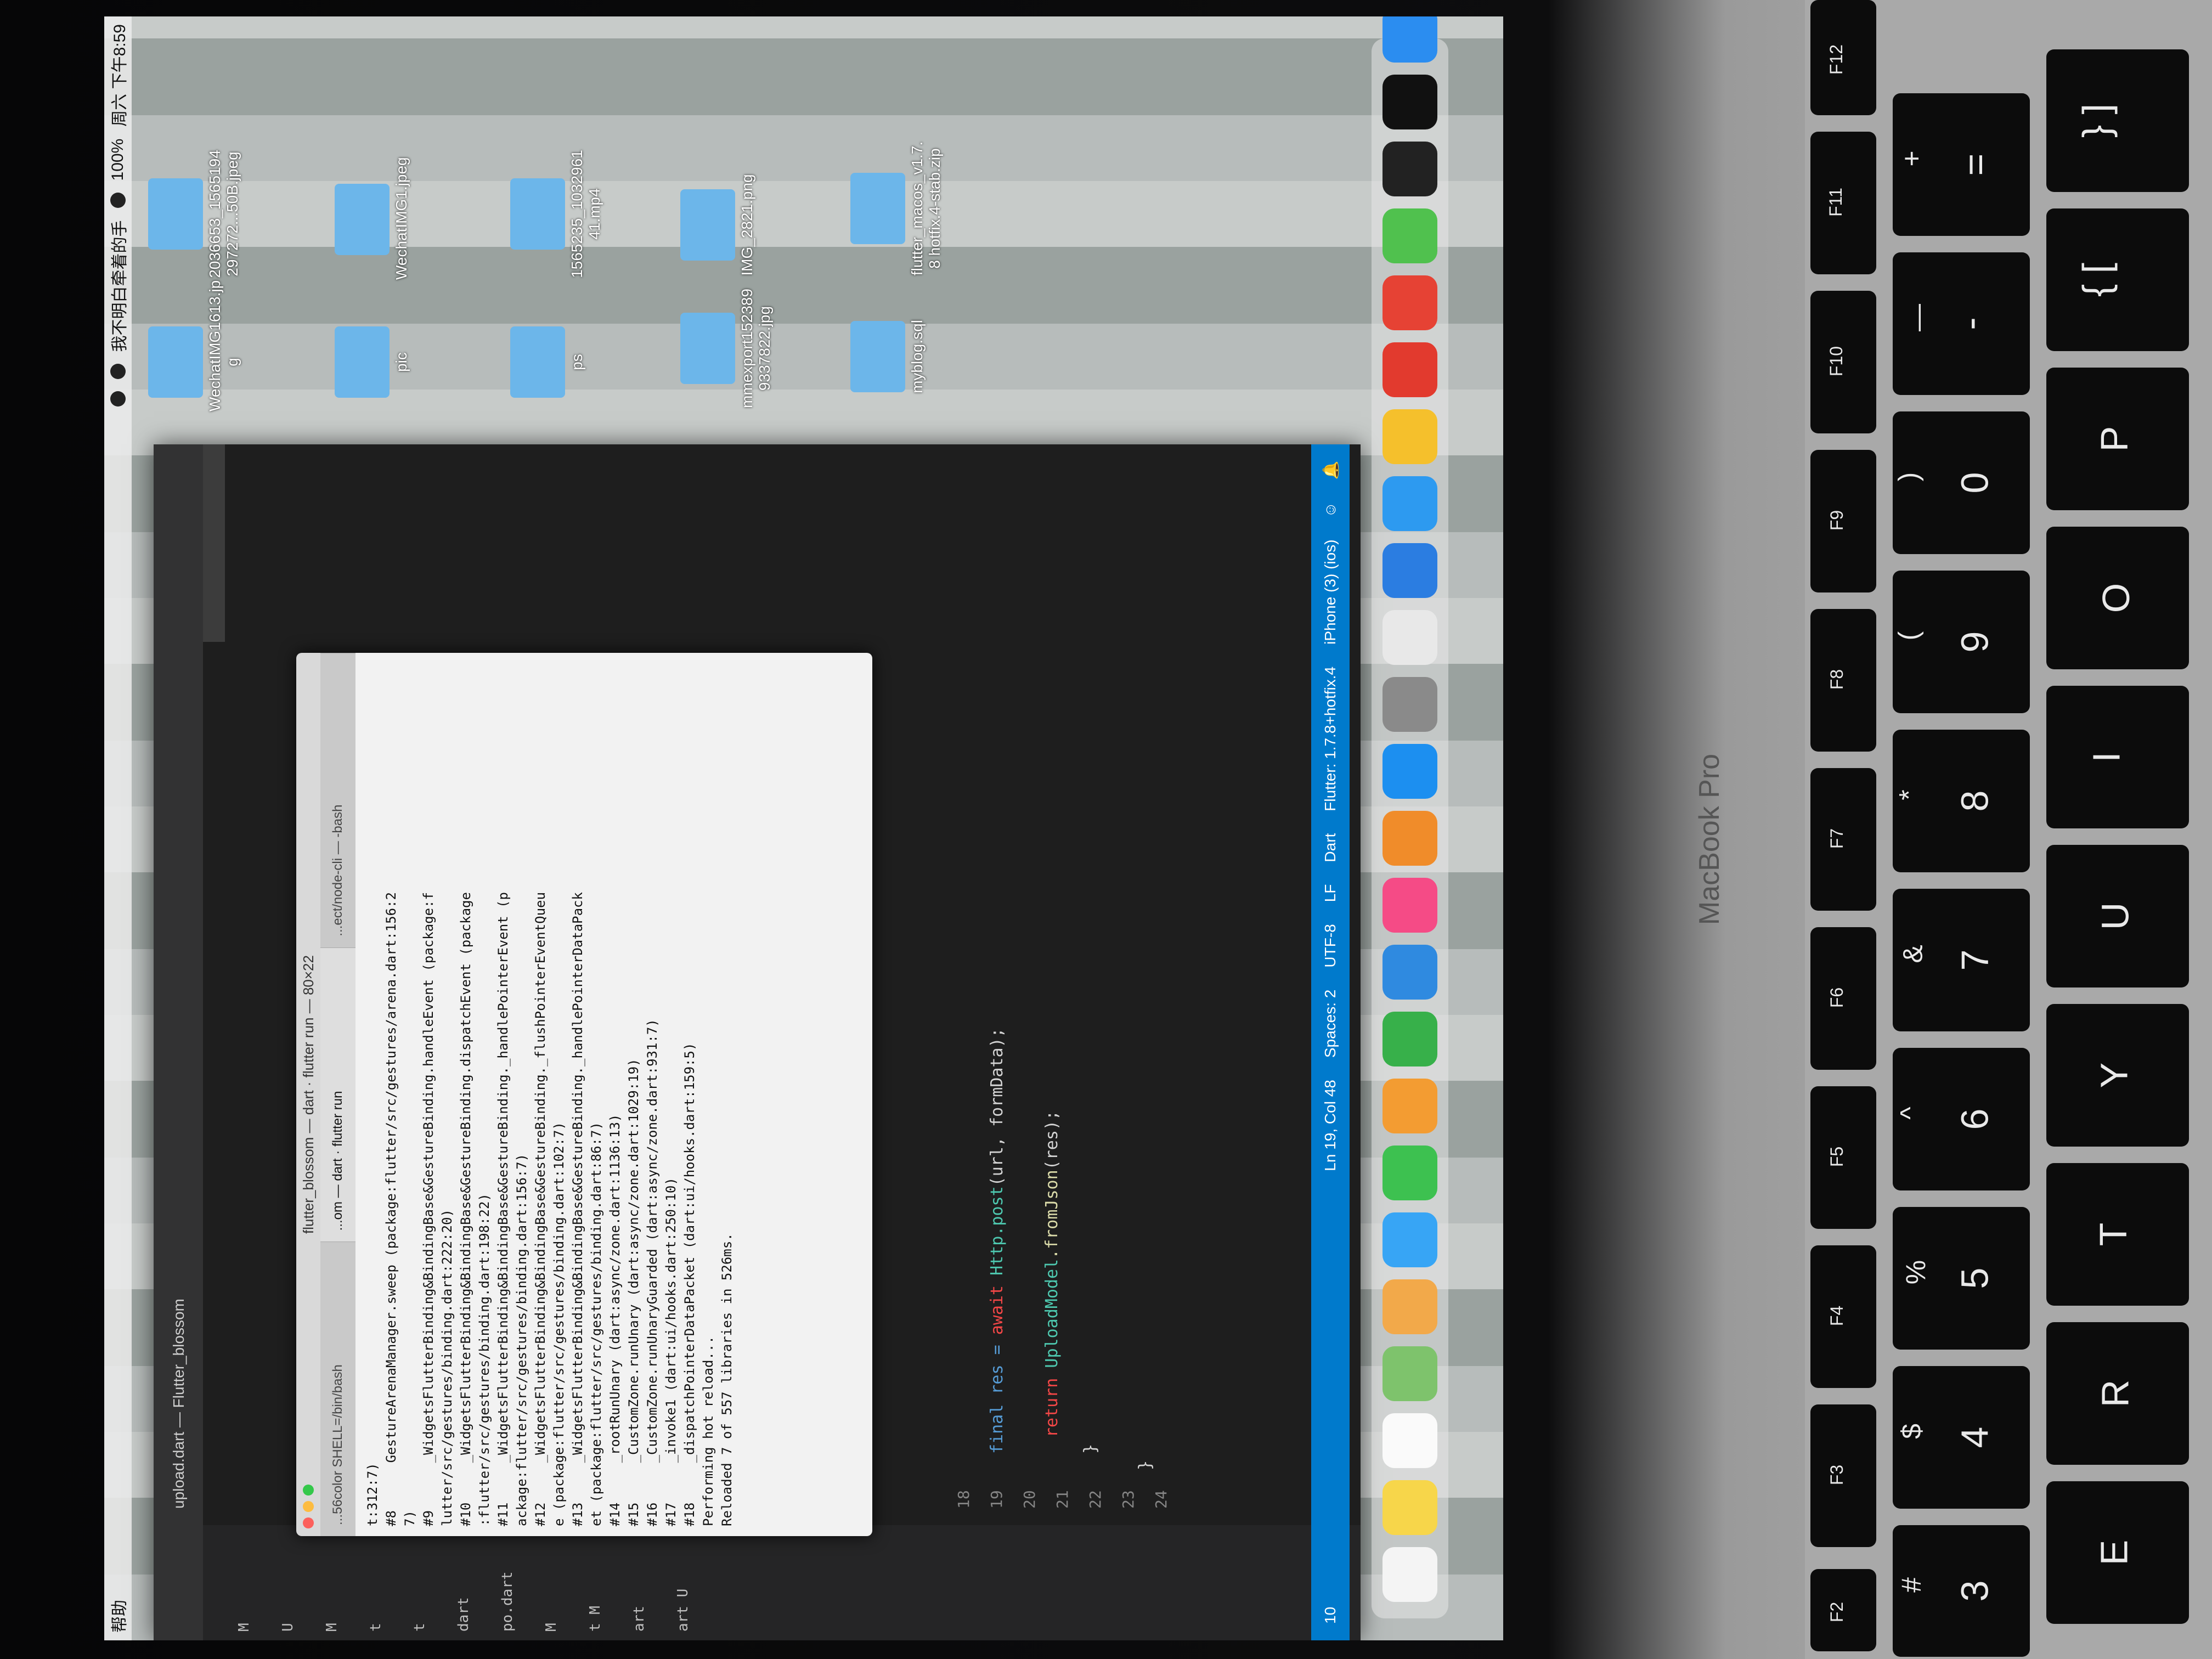 The height and width of the screenshot is (1659, 2212). I want to click on editor-scrollbar, so click(214, 543).